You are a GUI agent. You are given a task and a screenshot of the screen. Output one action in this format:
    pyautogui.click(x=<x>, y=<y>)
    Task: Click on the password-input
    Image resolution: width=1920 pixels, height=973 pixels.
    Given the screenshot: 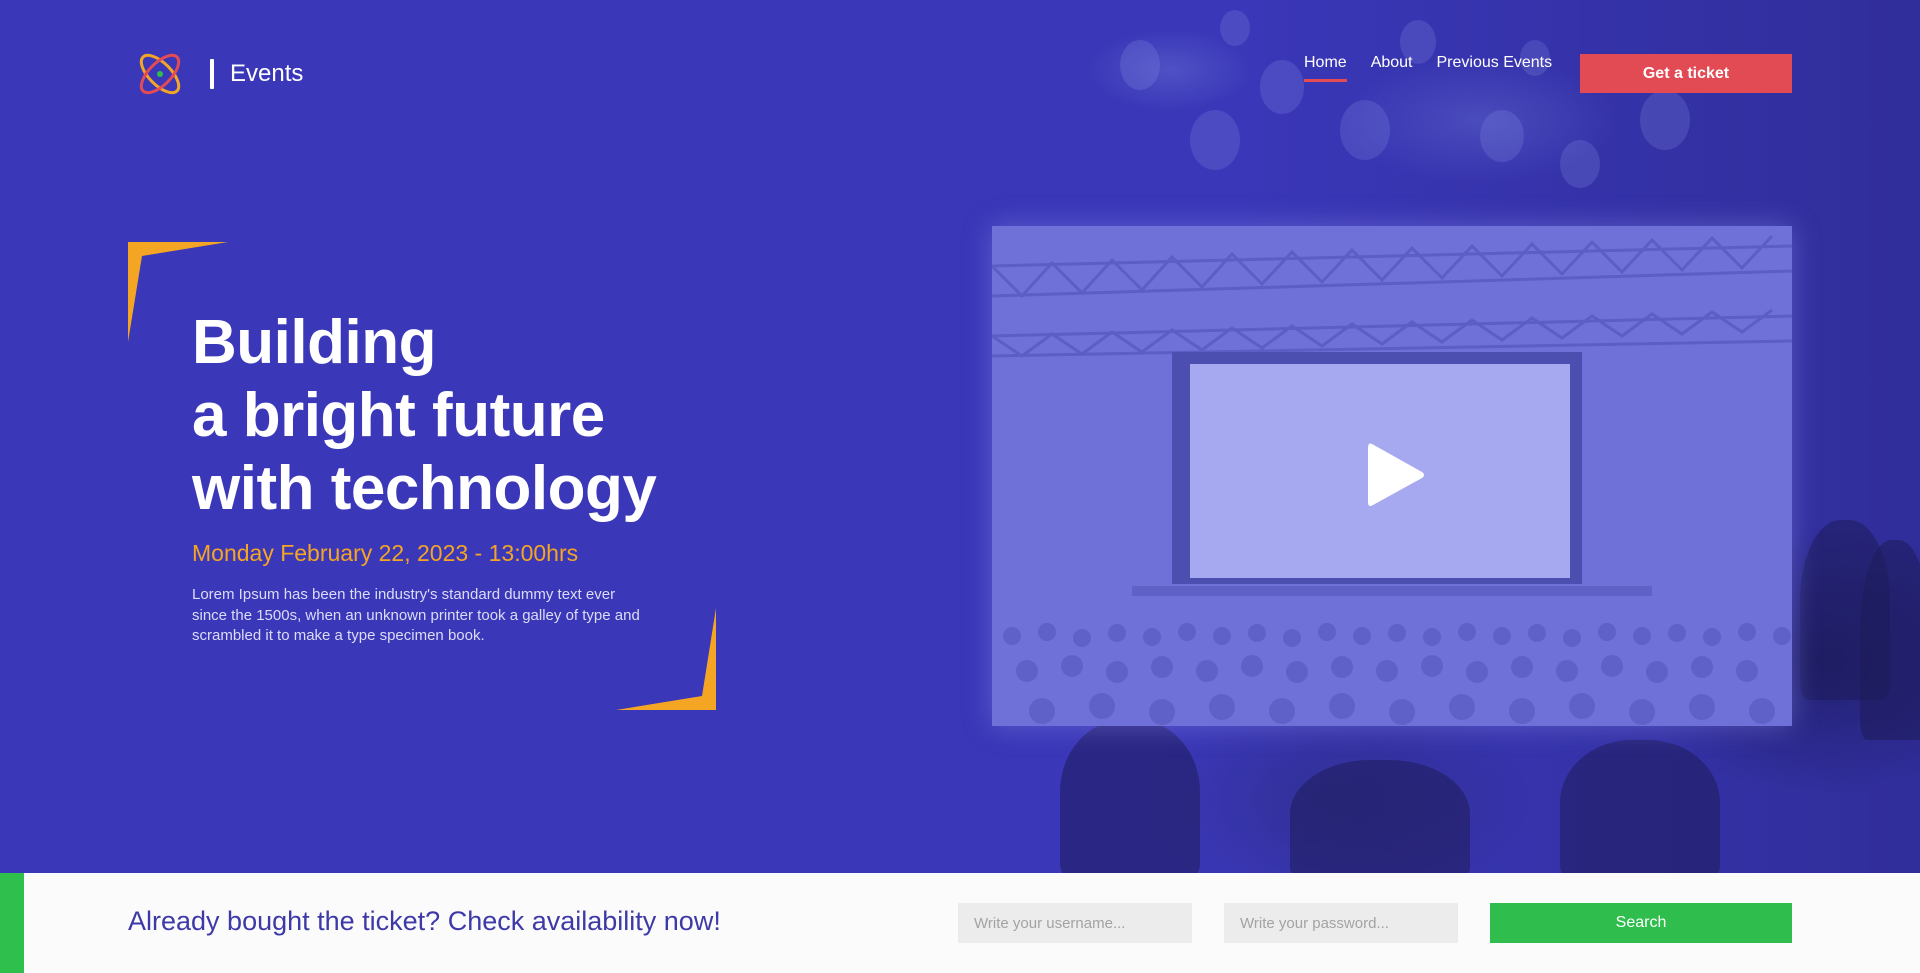 What is the action you would take?
    pyautogui.click(x=1341, y=923)
    